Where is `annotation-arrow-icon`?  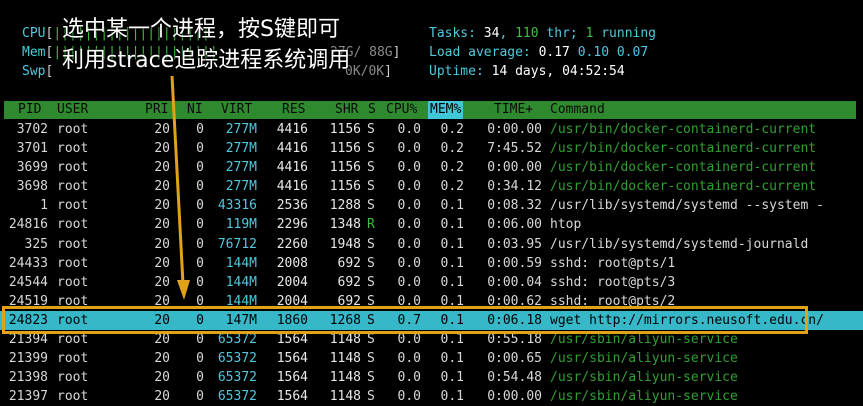 annotation-arrow-icon is located at coordinates (180, 187).